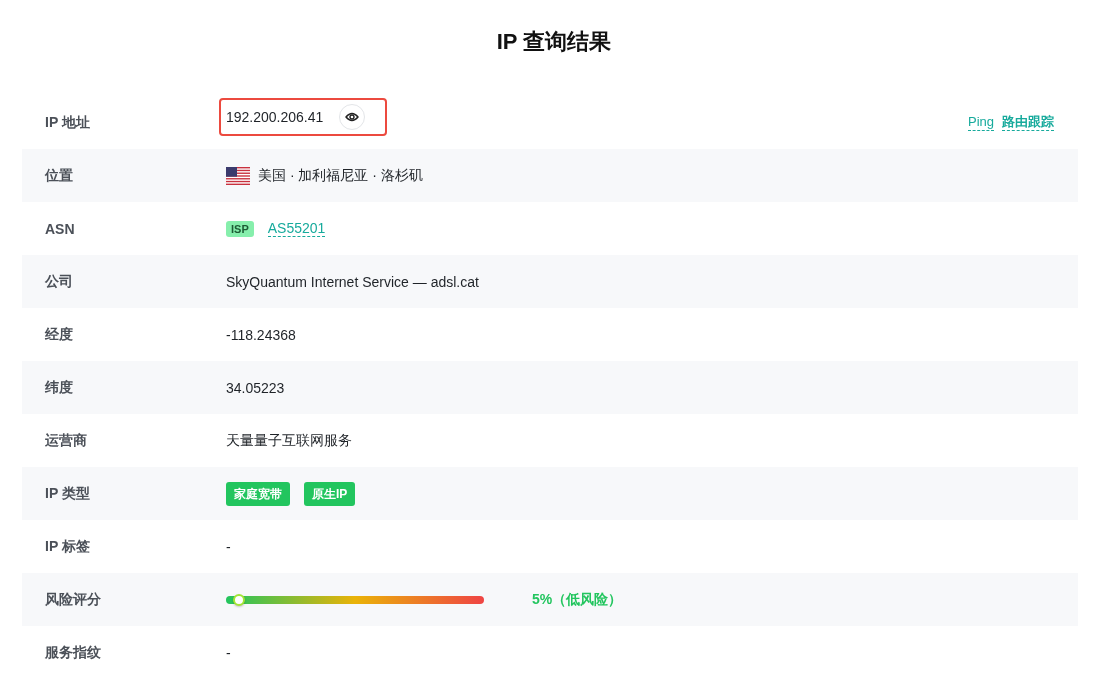 This screenshot has width=1118, height=685. I want to click on flag-icon, so click(238, 175).